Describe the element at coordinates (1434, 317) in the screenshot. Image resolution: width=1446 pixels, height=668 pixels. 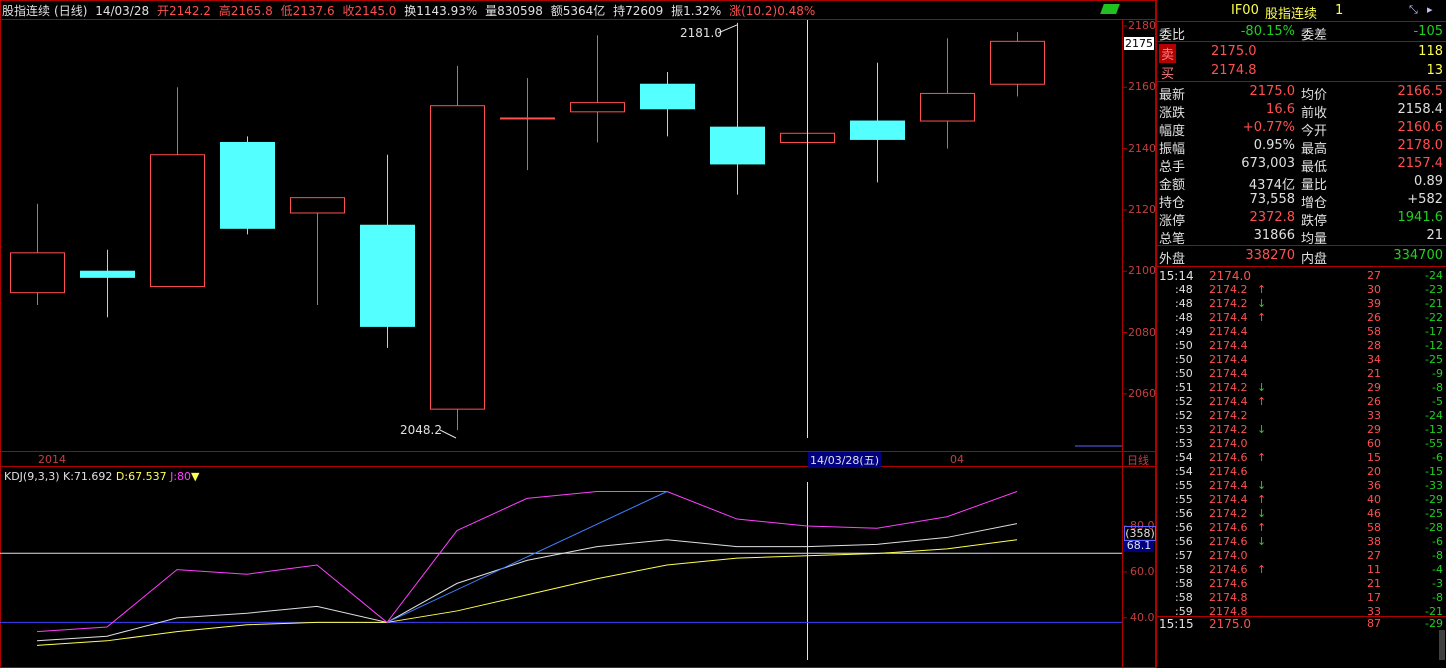
I see `tick-delta: -22` at that location.